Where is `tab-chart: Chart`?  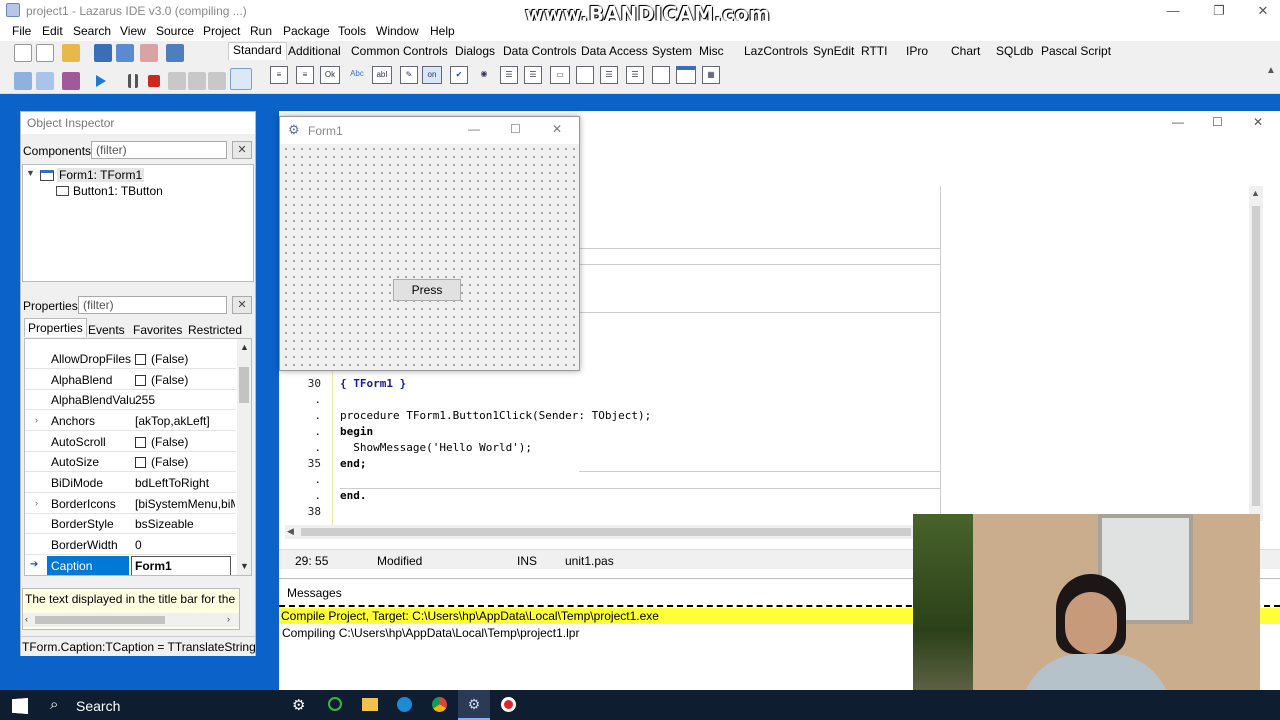 tab-chart: Chart is located at coordinates (965, 51).